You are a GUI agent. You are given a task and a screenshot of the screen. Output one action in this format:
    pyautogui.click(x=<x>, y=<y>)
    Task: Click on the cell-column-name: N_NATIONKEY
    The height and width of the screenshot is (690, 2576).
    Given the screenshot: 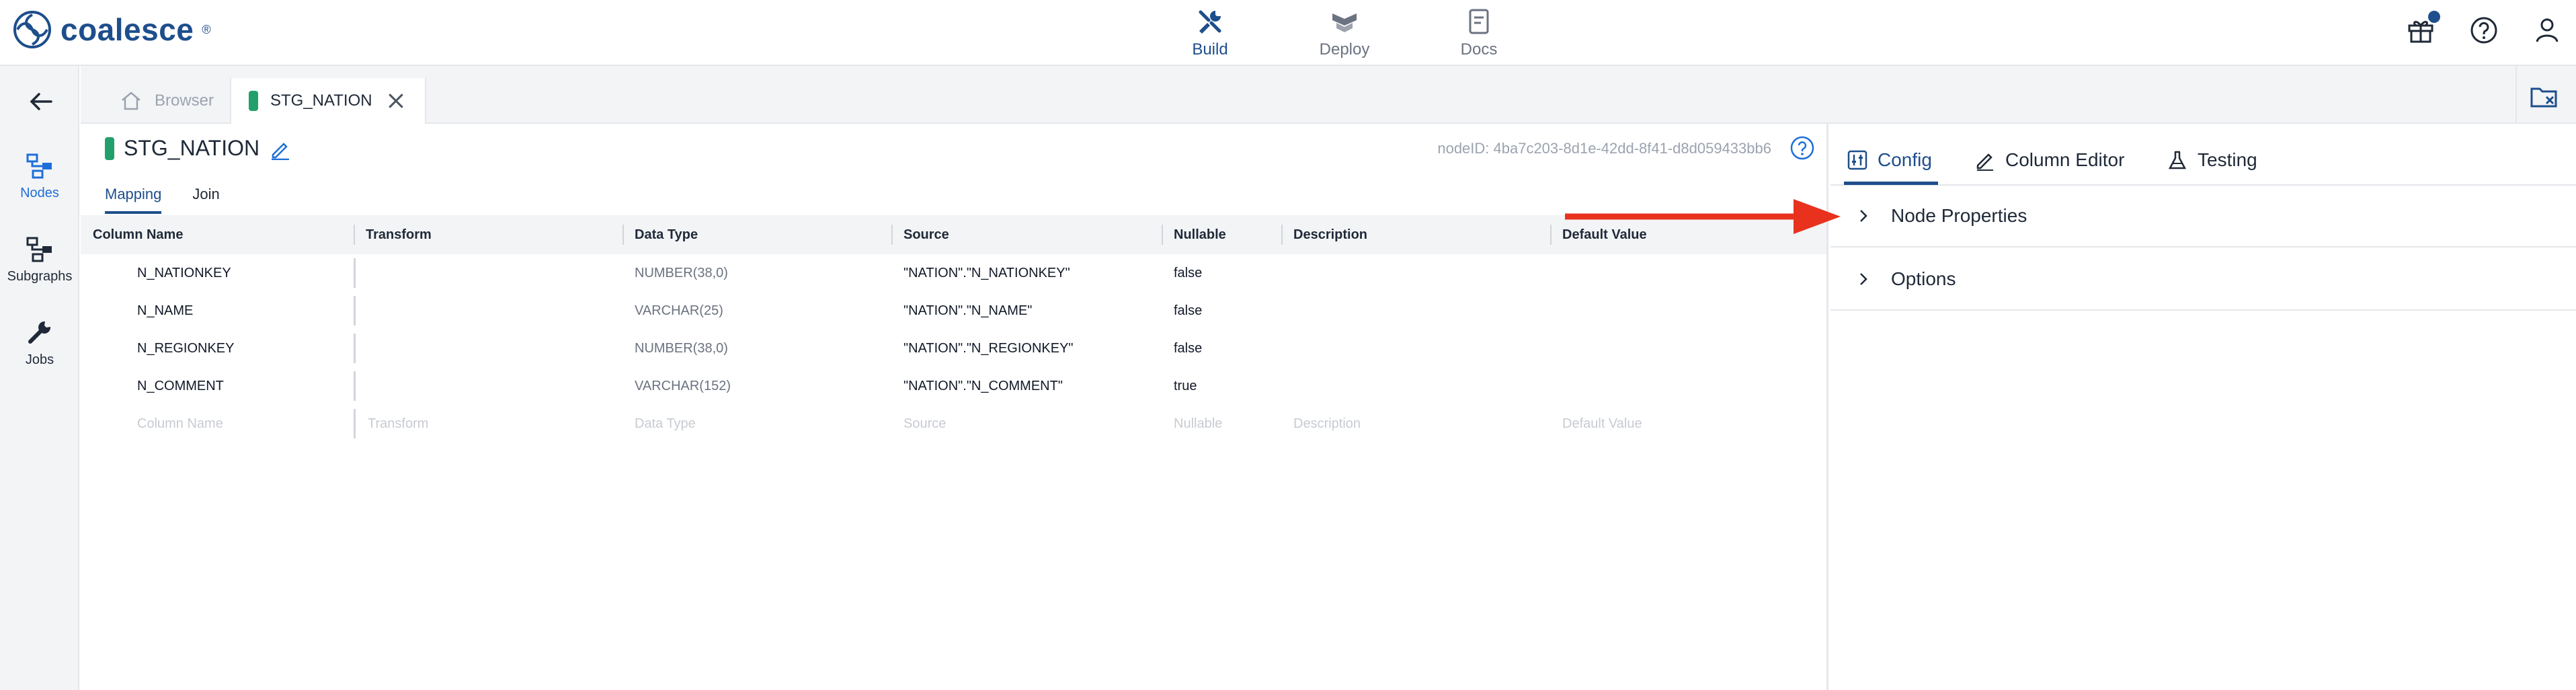 What is the action you would take?
    pyautogui.click(x=217, y=273)
    